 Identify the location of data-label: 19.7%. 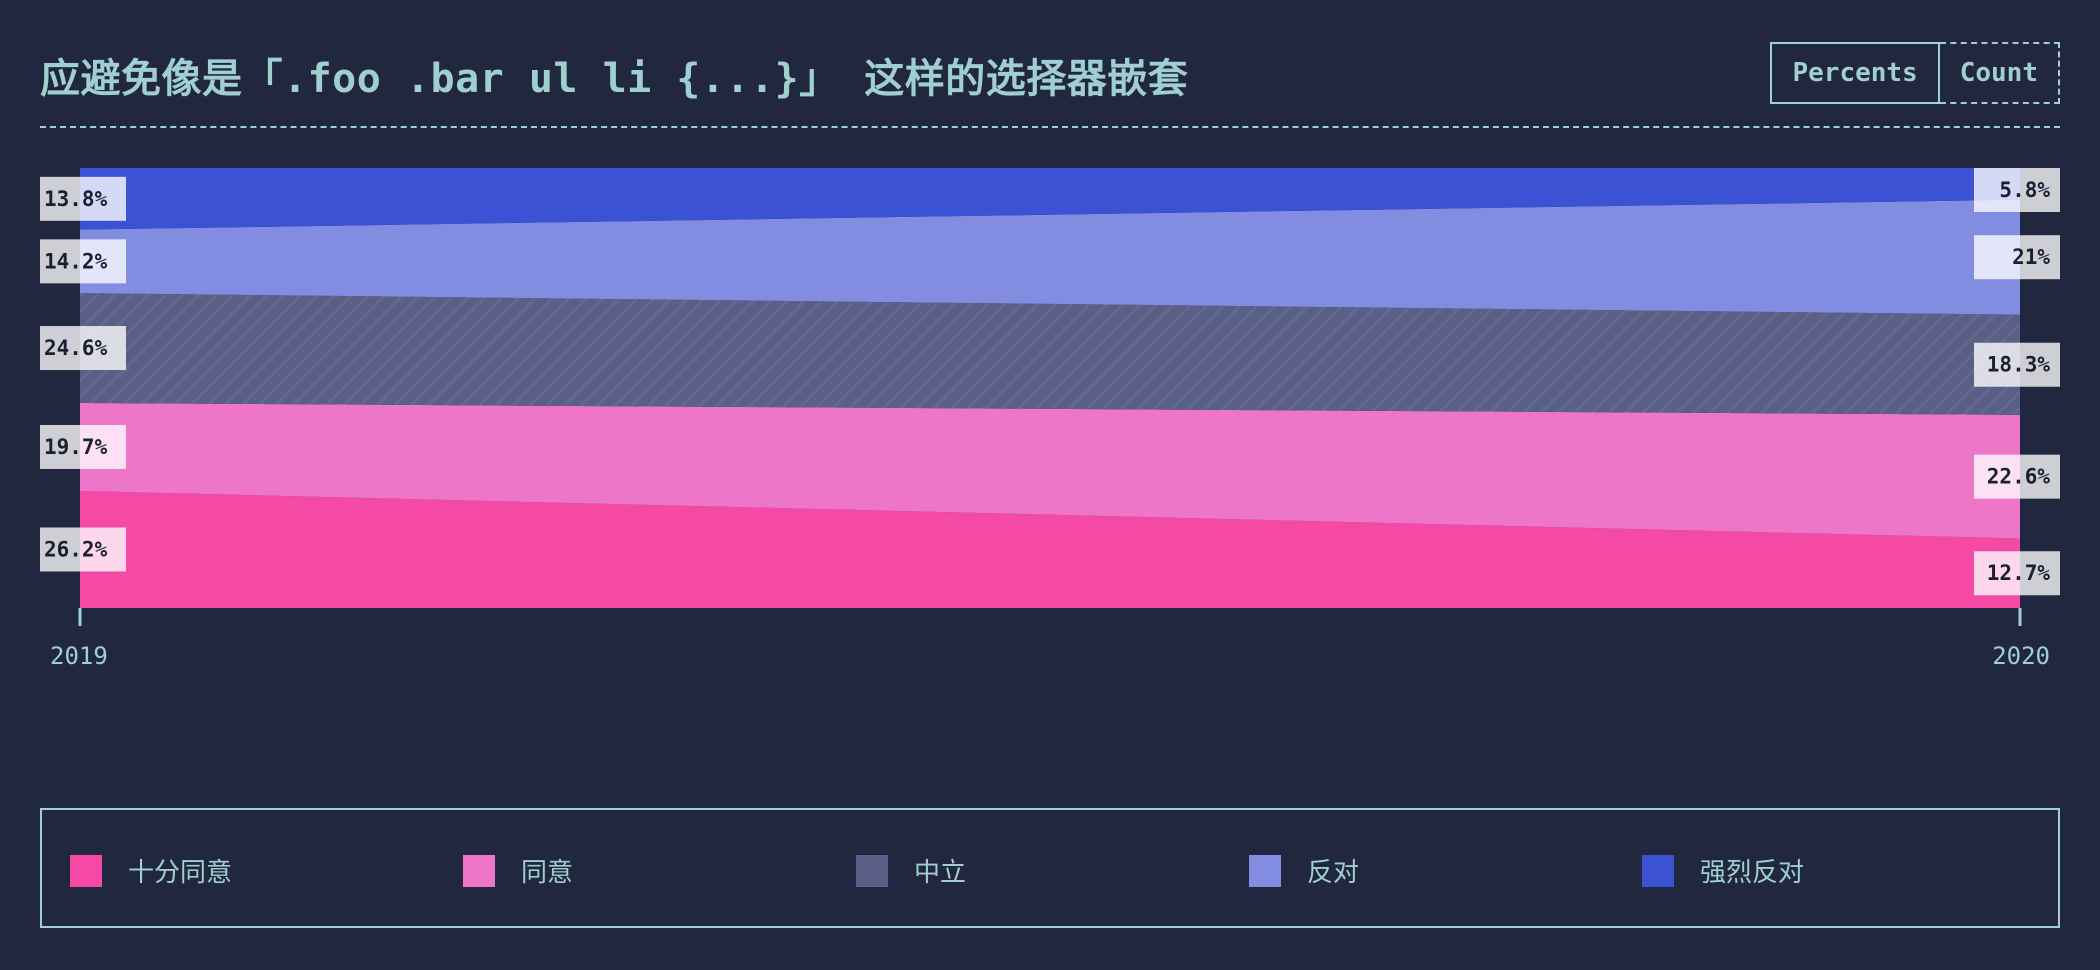
(83, 446).